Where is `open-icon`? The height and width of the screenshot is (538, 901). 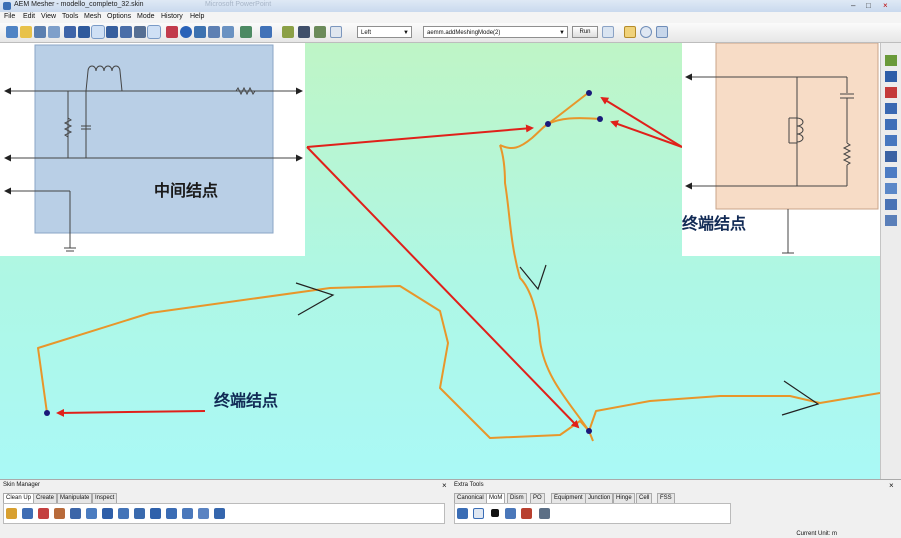
open-icon is located at coordinates (26, 32).